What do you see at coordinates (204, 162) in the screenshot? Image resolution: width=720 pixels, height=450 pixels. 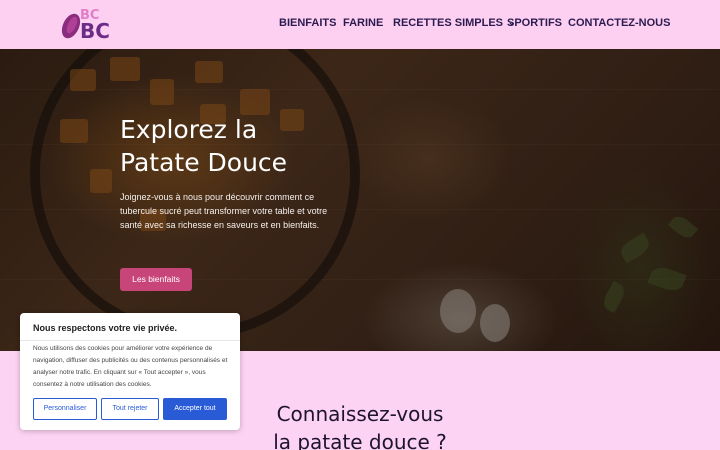 I see `hero-title-line-2: Patate Douce` at bounding box center [204, 162].